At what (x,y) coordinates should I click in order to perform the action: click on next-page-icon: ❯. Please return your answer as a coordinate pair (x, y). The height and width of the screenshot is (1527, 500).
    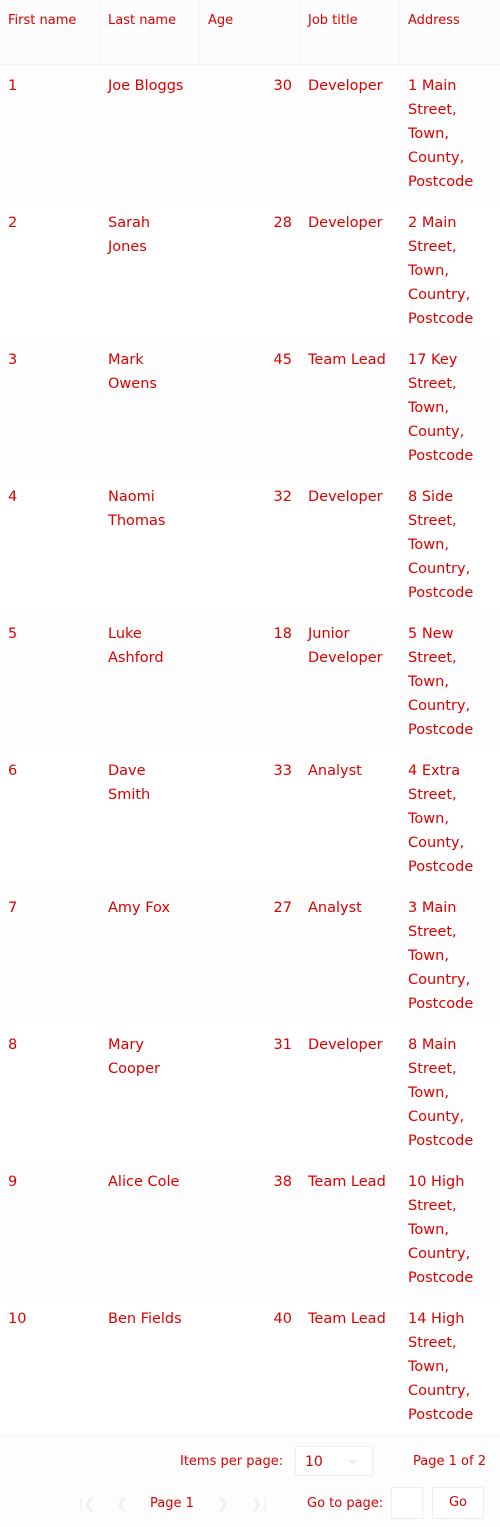
    Looking at the image, I should click on (223, 1504).